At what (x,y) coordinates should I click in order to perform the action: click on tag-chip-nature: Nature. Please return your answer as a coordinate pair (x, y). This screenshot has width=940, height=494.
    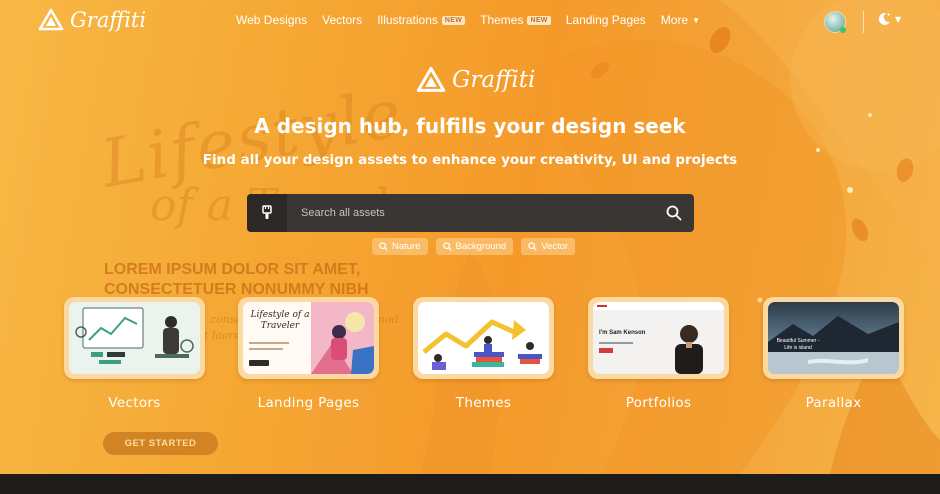
    Looking at the image, I should click on (400, 246).